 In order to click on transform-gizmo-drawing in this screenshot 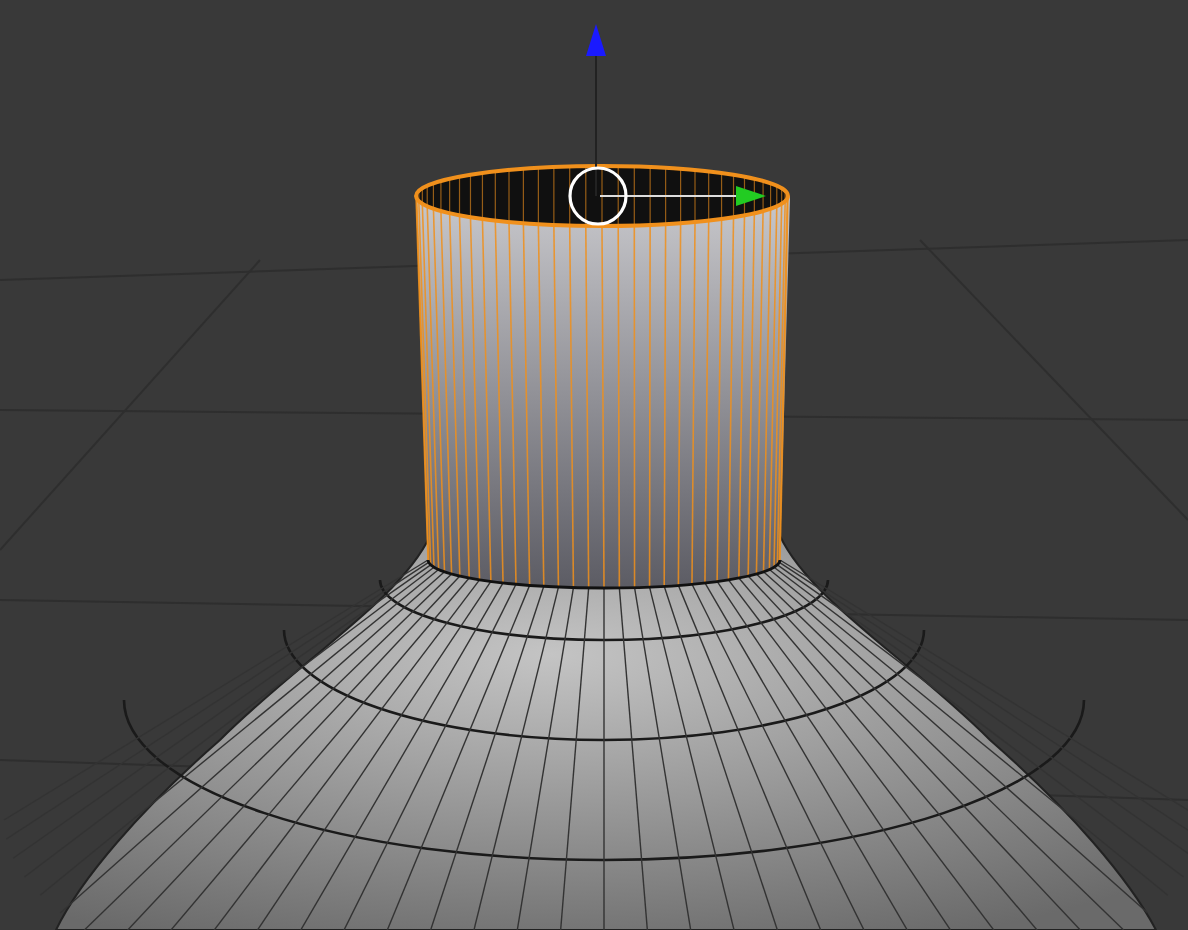, I will do `click(667, 125)`.